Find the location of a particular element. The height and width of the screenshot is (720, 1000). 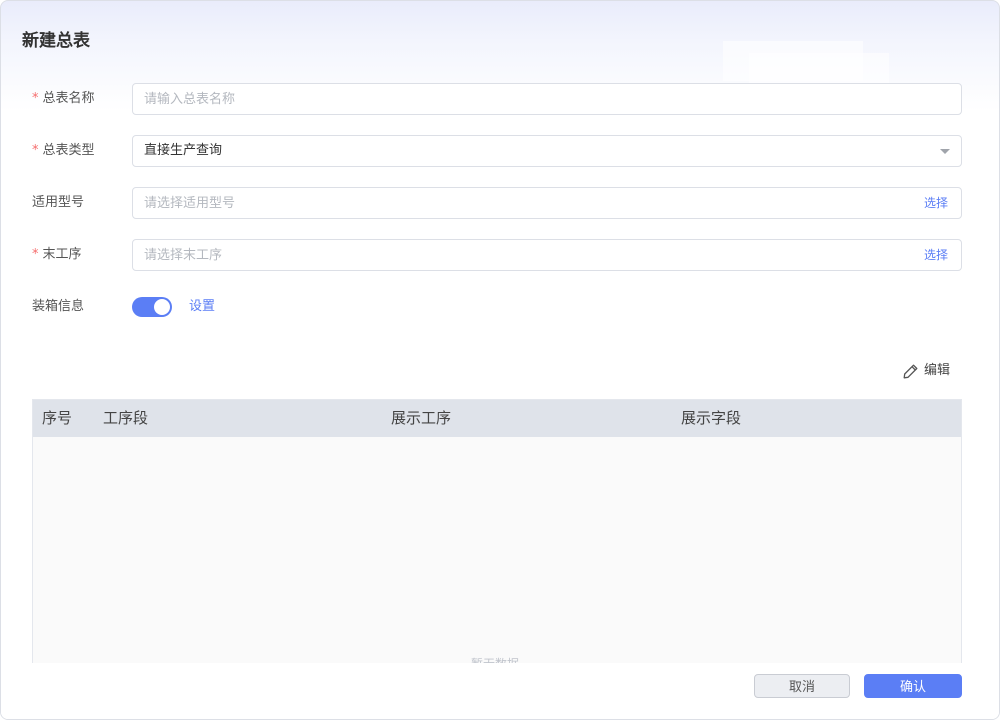

last-process-label-text: 末工序 is located at coordinates (62, 254).